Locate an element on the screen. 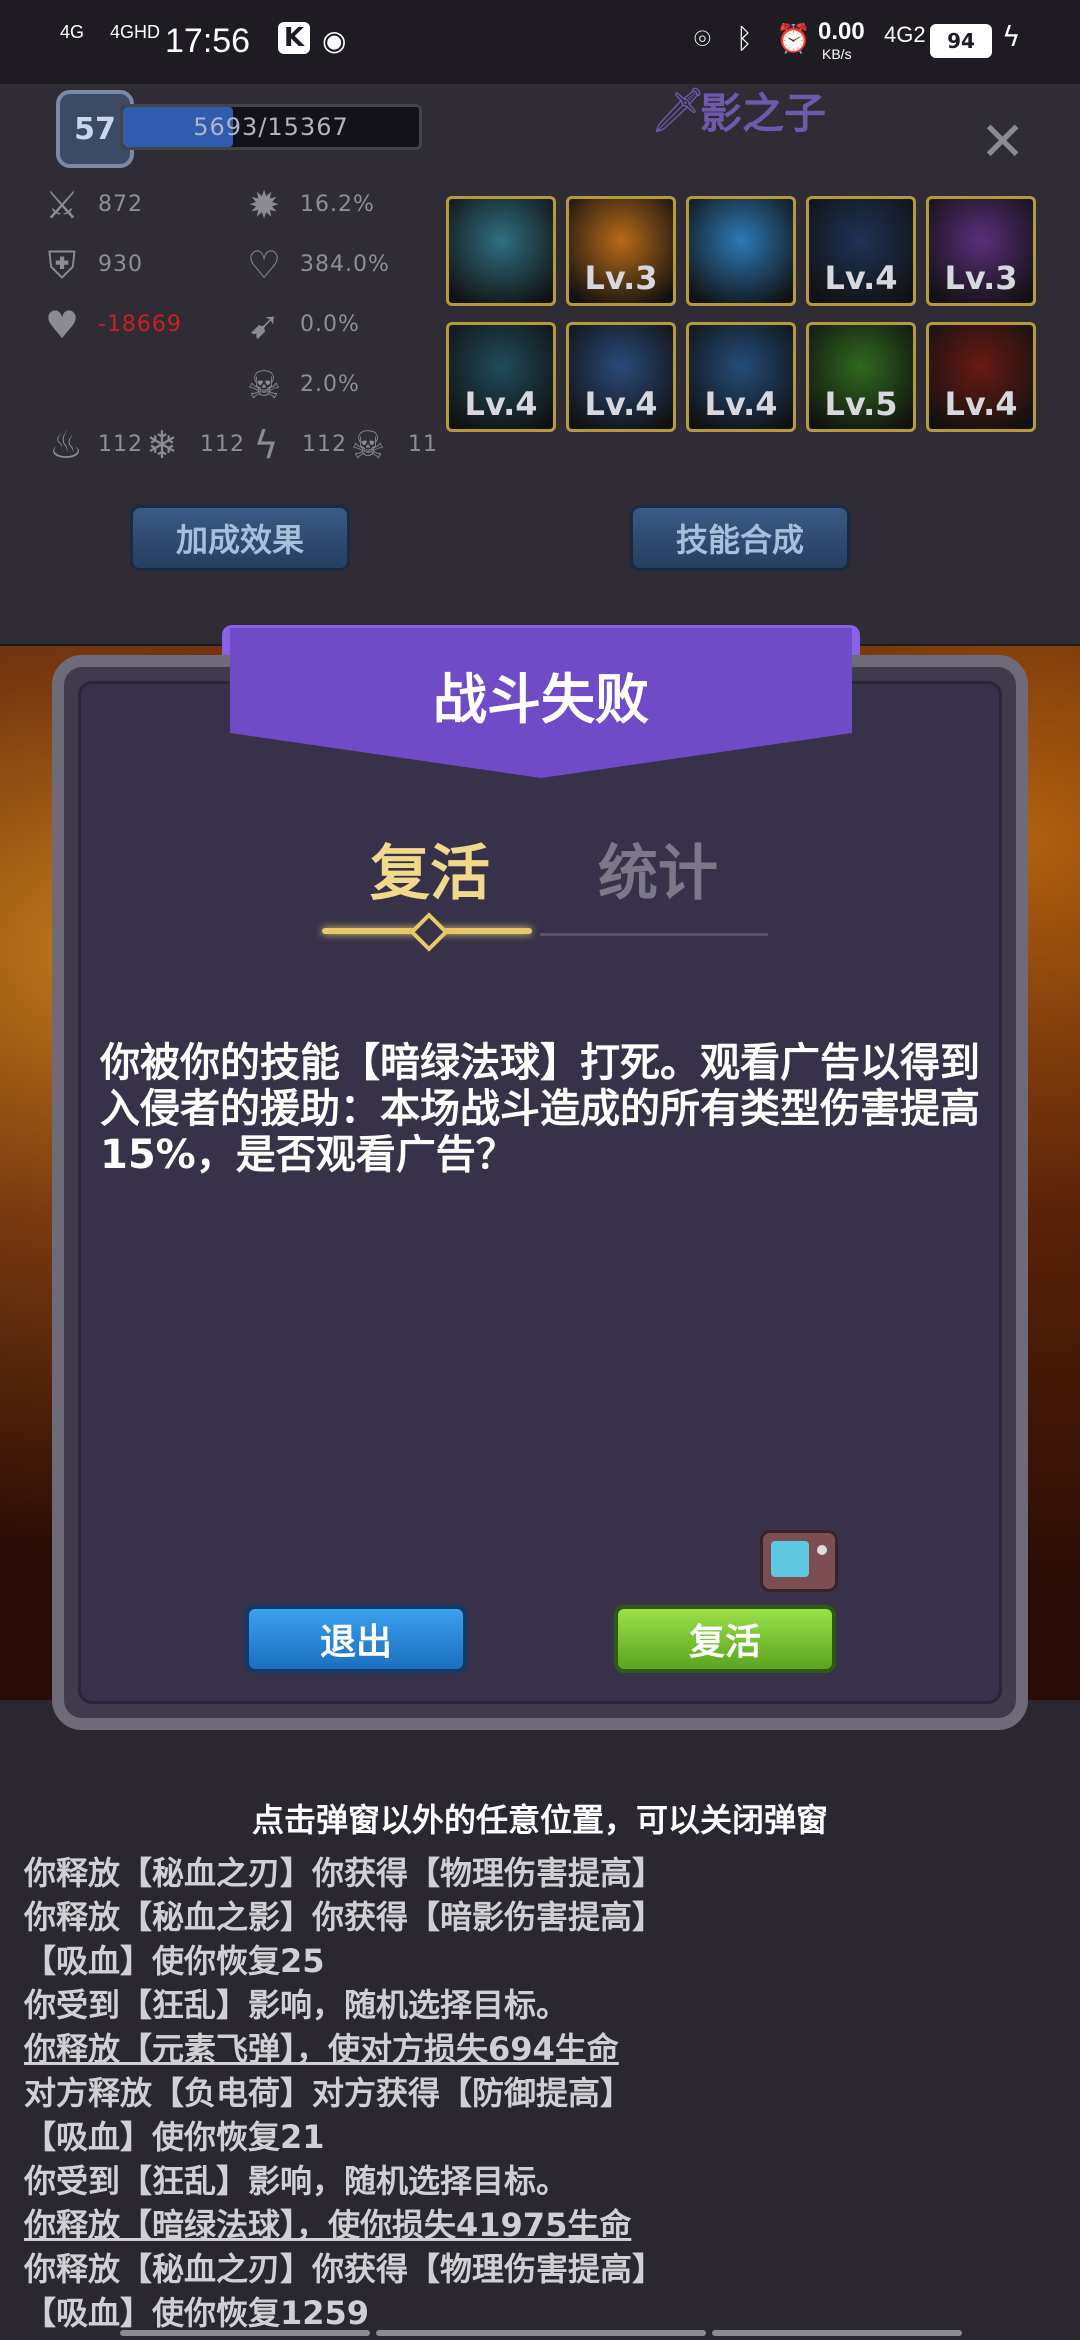  green-orb-skill: Lv.5 is located at coordinates (861, 377).